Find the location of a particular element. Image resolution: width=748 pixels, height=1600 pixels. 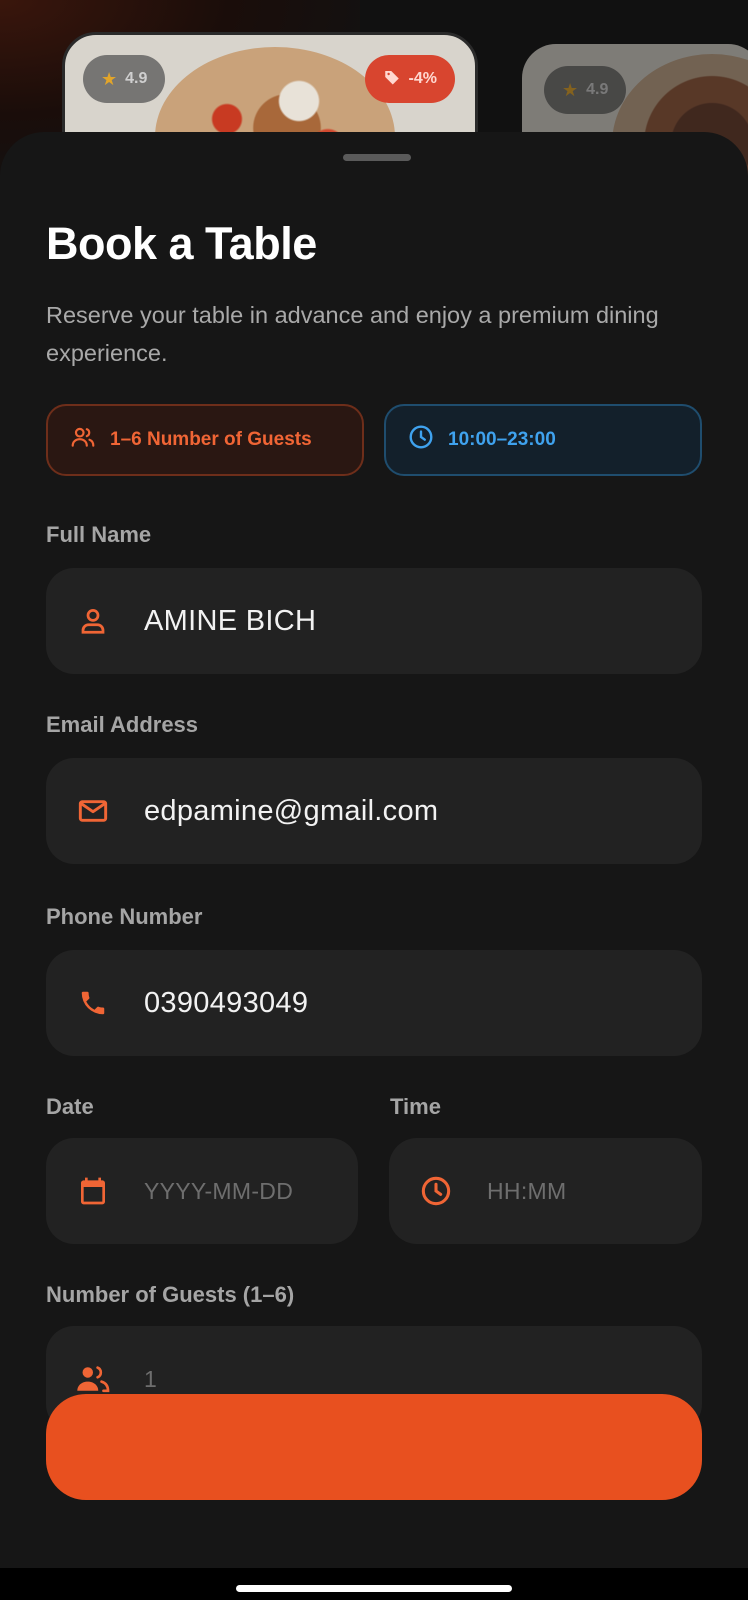

guests-label: Number of Guests (1–6) is located at coordinates (170, 1294).